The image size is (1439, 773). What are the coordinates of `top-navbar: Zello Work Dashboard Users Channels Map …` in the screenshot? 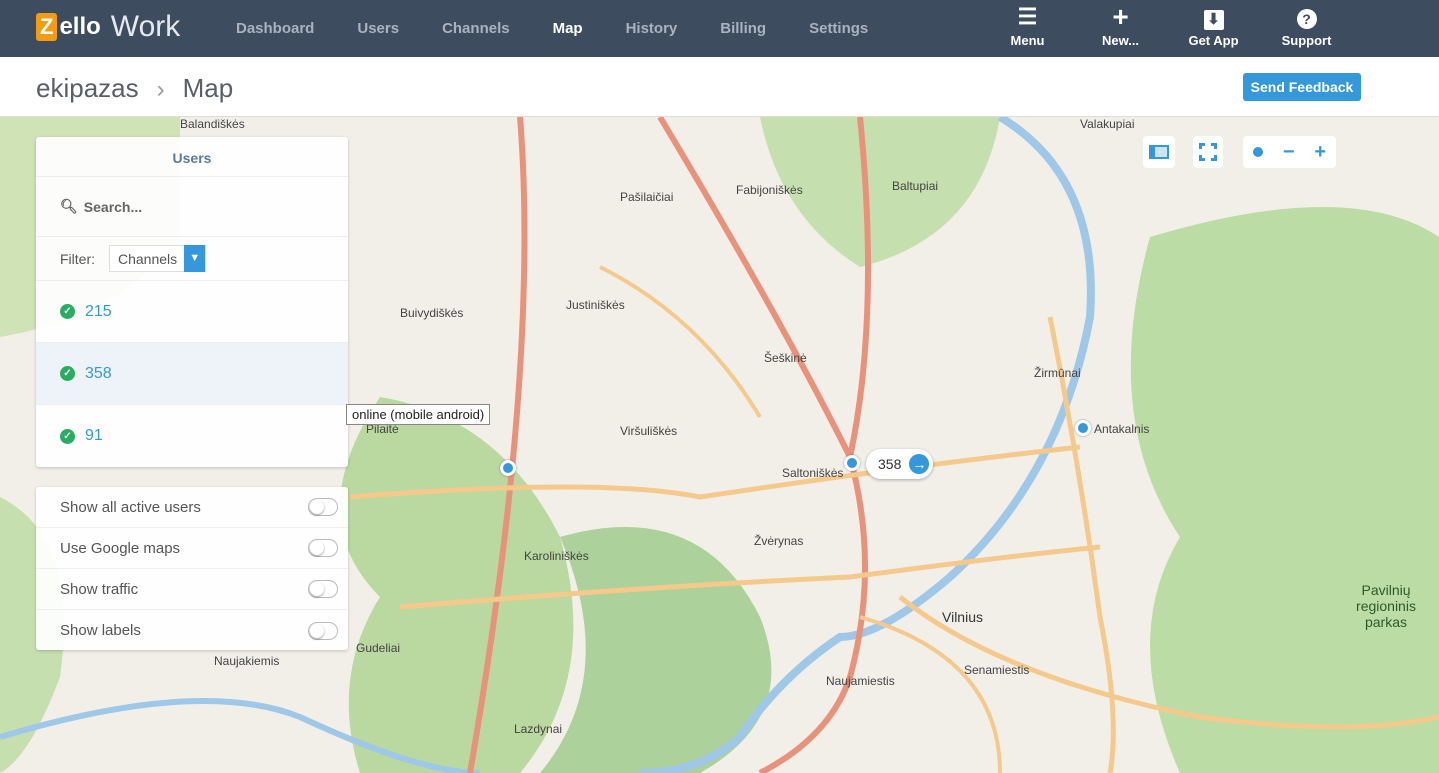 It's located at (719, 28).